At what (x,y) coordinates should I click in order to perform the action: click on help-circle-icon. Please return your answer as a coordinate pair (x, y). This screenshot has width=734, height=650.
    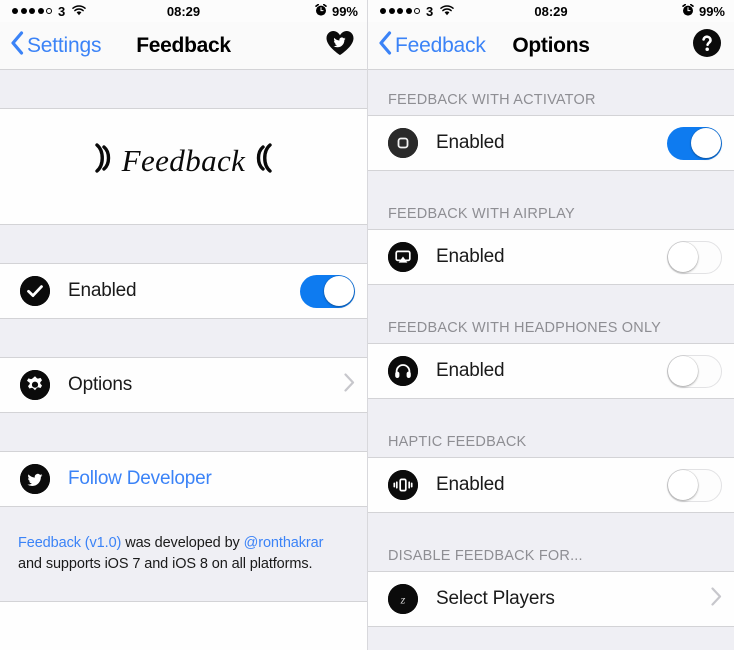
    Looking at the image, I should click on (707, 45).